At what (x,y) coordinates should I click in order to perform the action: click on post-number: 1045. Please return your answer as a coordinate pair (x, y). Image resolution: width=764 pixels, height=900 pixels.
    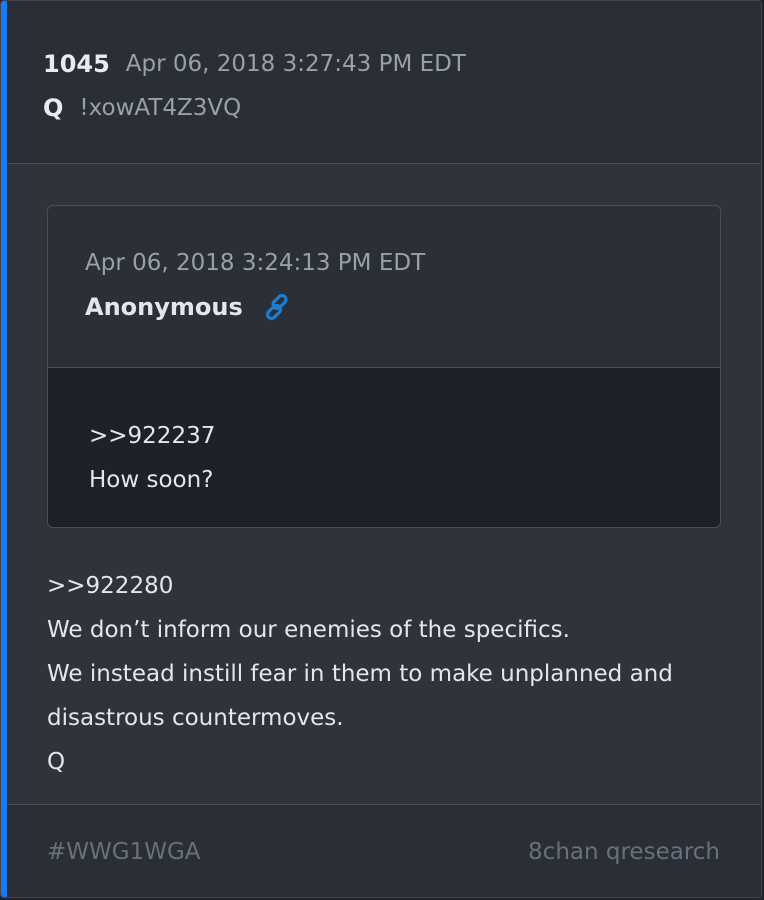
    Looking at the image, I should click on (76, 64).